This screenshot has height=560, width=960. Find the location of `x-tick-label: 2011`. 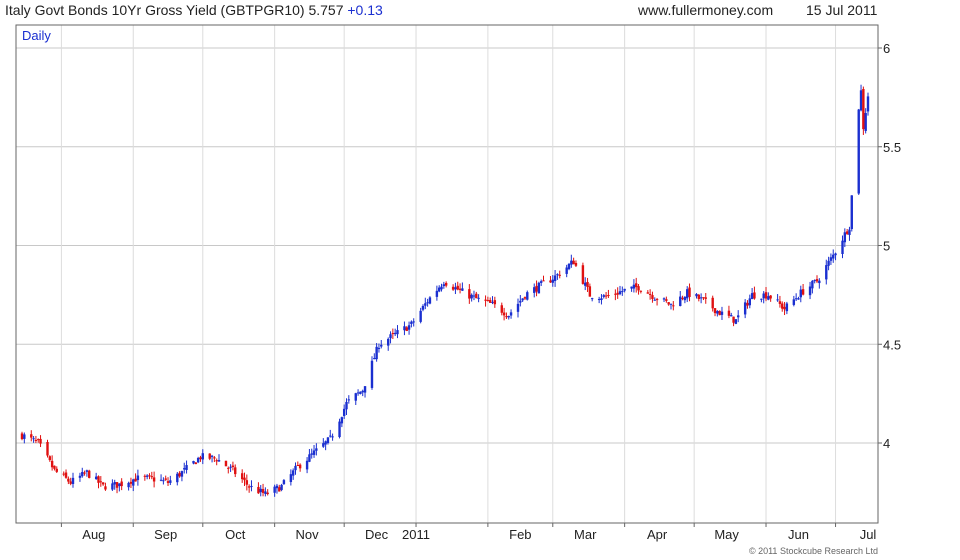

x-tick-label: 2011 is located at coordinates (416, 534).